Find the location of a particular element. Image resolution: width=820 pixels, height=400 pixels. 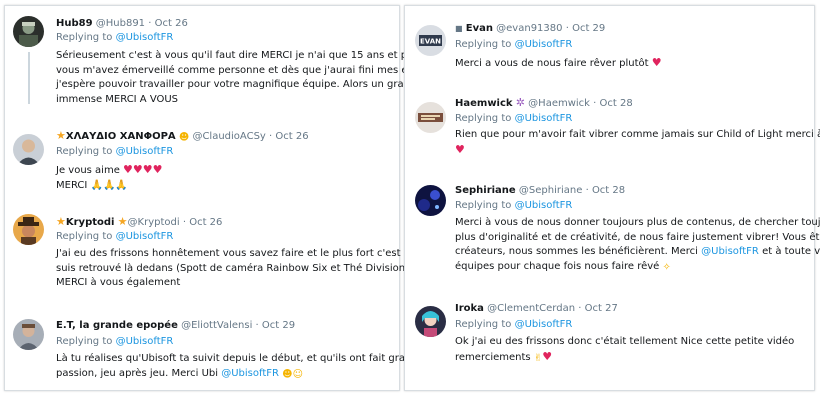

tweet-date: Oct 27 is located at coordinates (601, 308).